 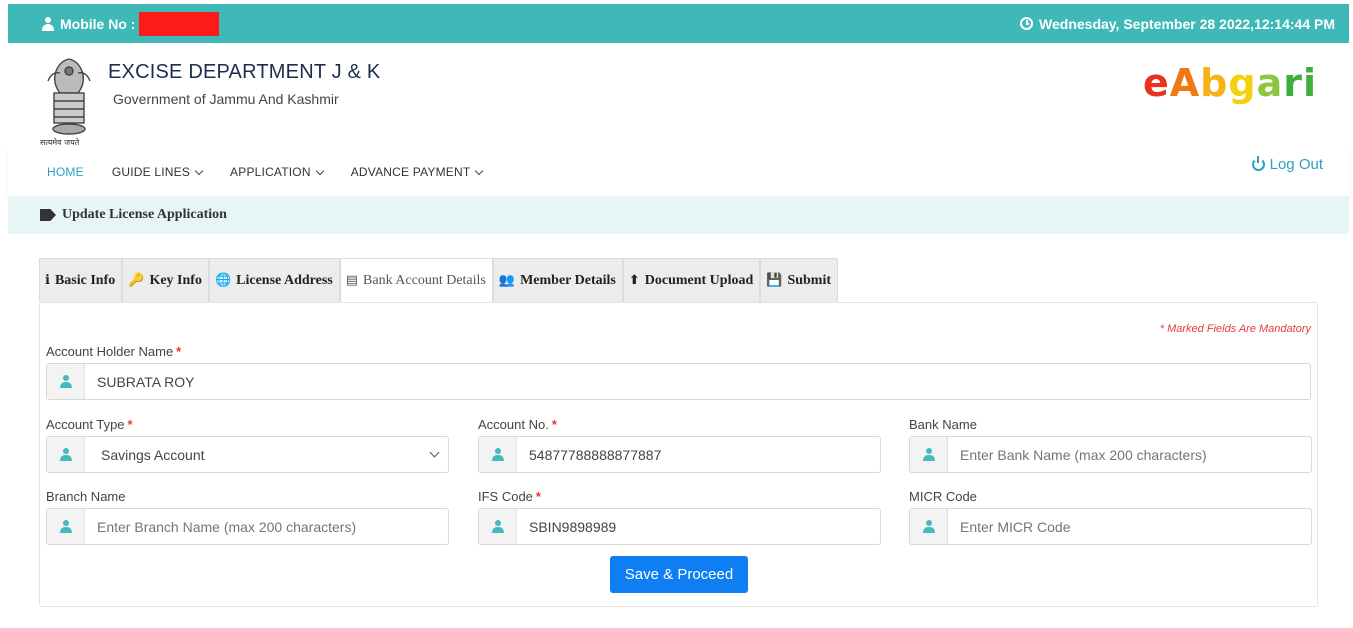 I want to click on account-no-value: 54877788888877887, so click(x=595, y=454).